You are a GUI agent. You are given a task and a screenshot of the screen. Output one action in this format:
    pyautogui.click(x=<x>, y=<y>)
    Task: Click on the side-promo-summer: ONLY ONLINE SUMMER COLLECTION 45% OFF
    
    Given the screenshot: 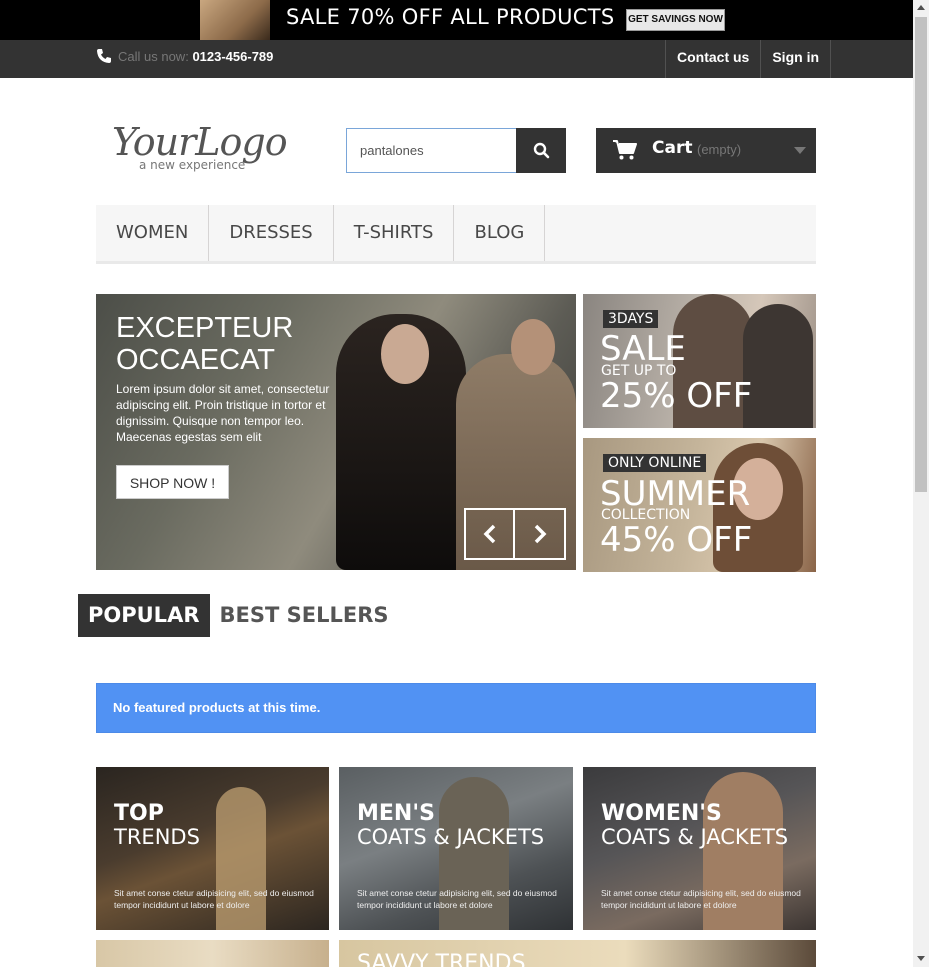 What is the action you would take?
    pyautogui.click(x=699, y=505)
    